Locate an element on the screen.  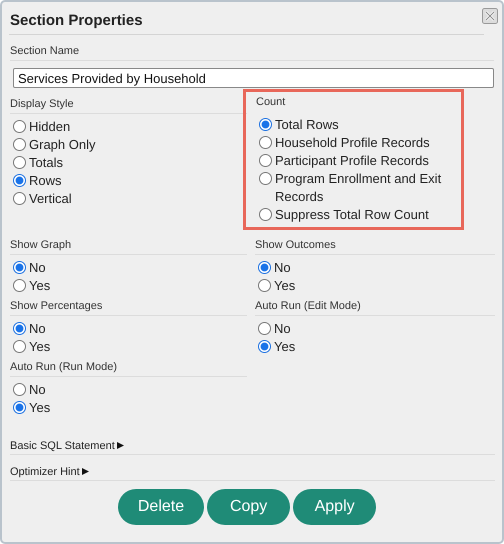
section-toggle: Optimizer Hint is located at coordinates (45, 472).